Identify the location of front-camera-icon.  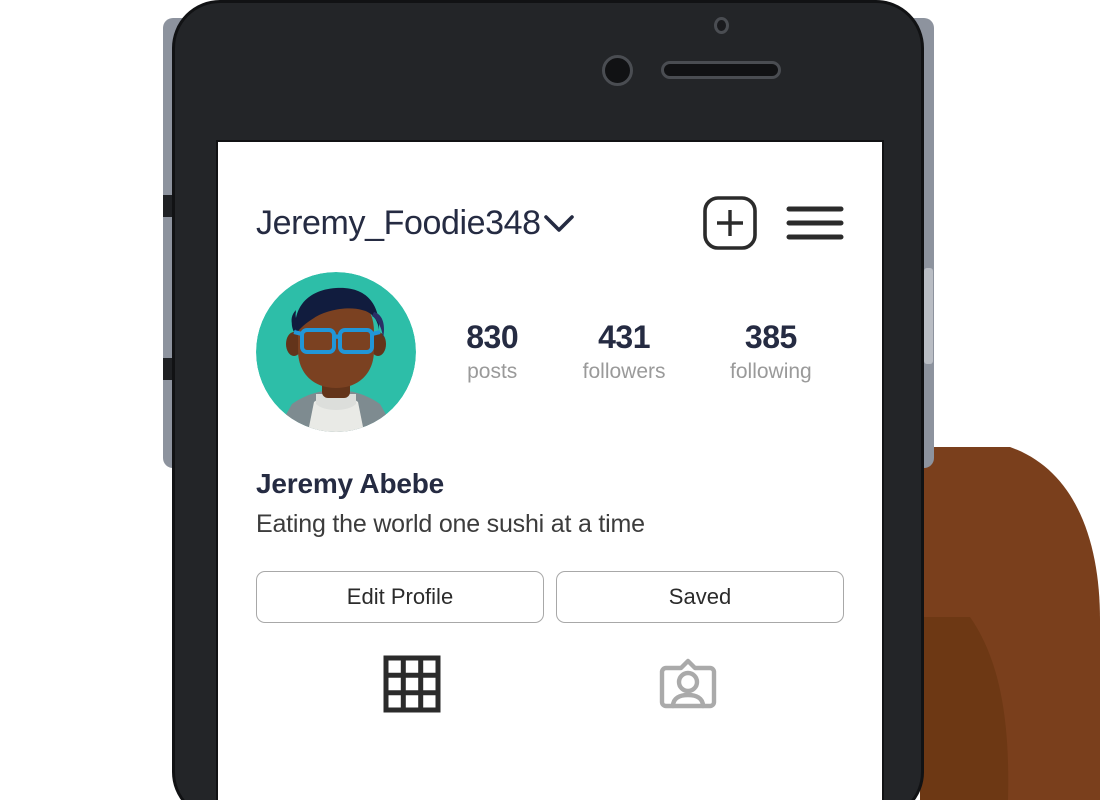
(617, 70).